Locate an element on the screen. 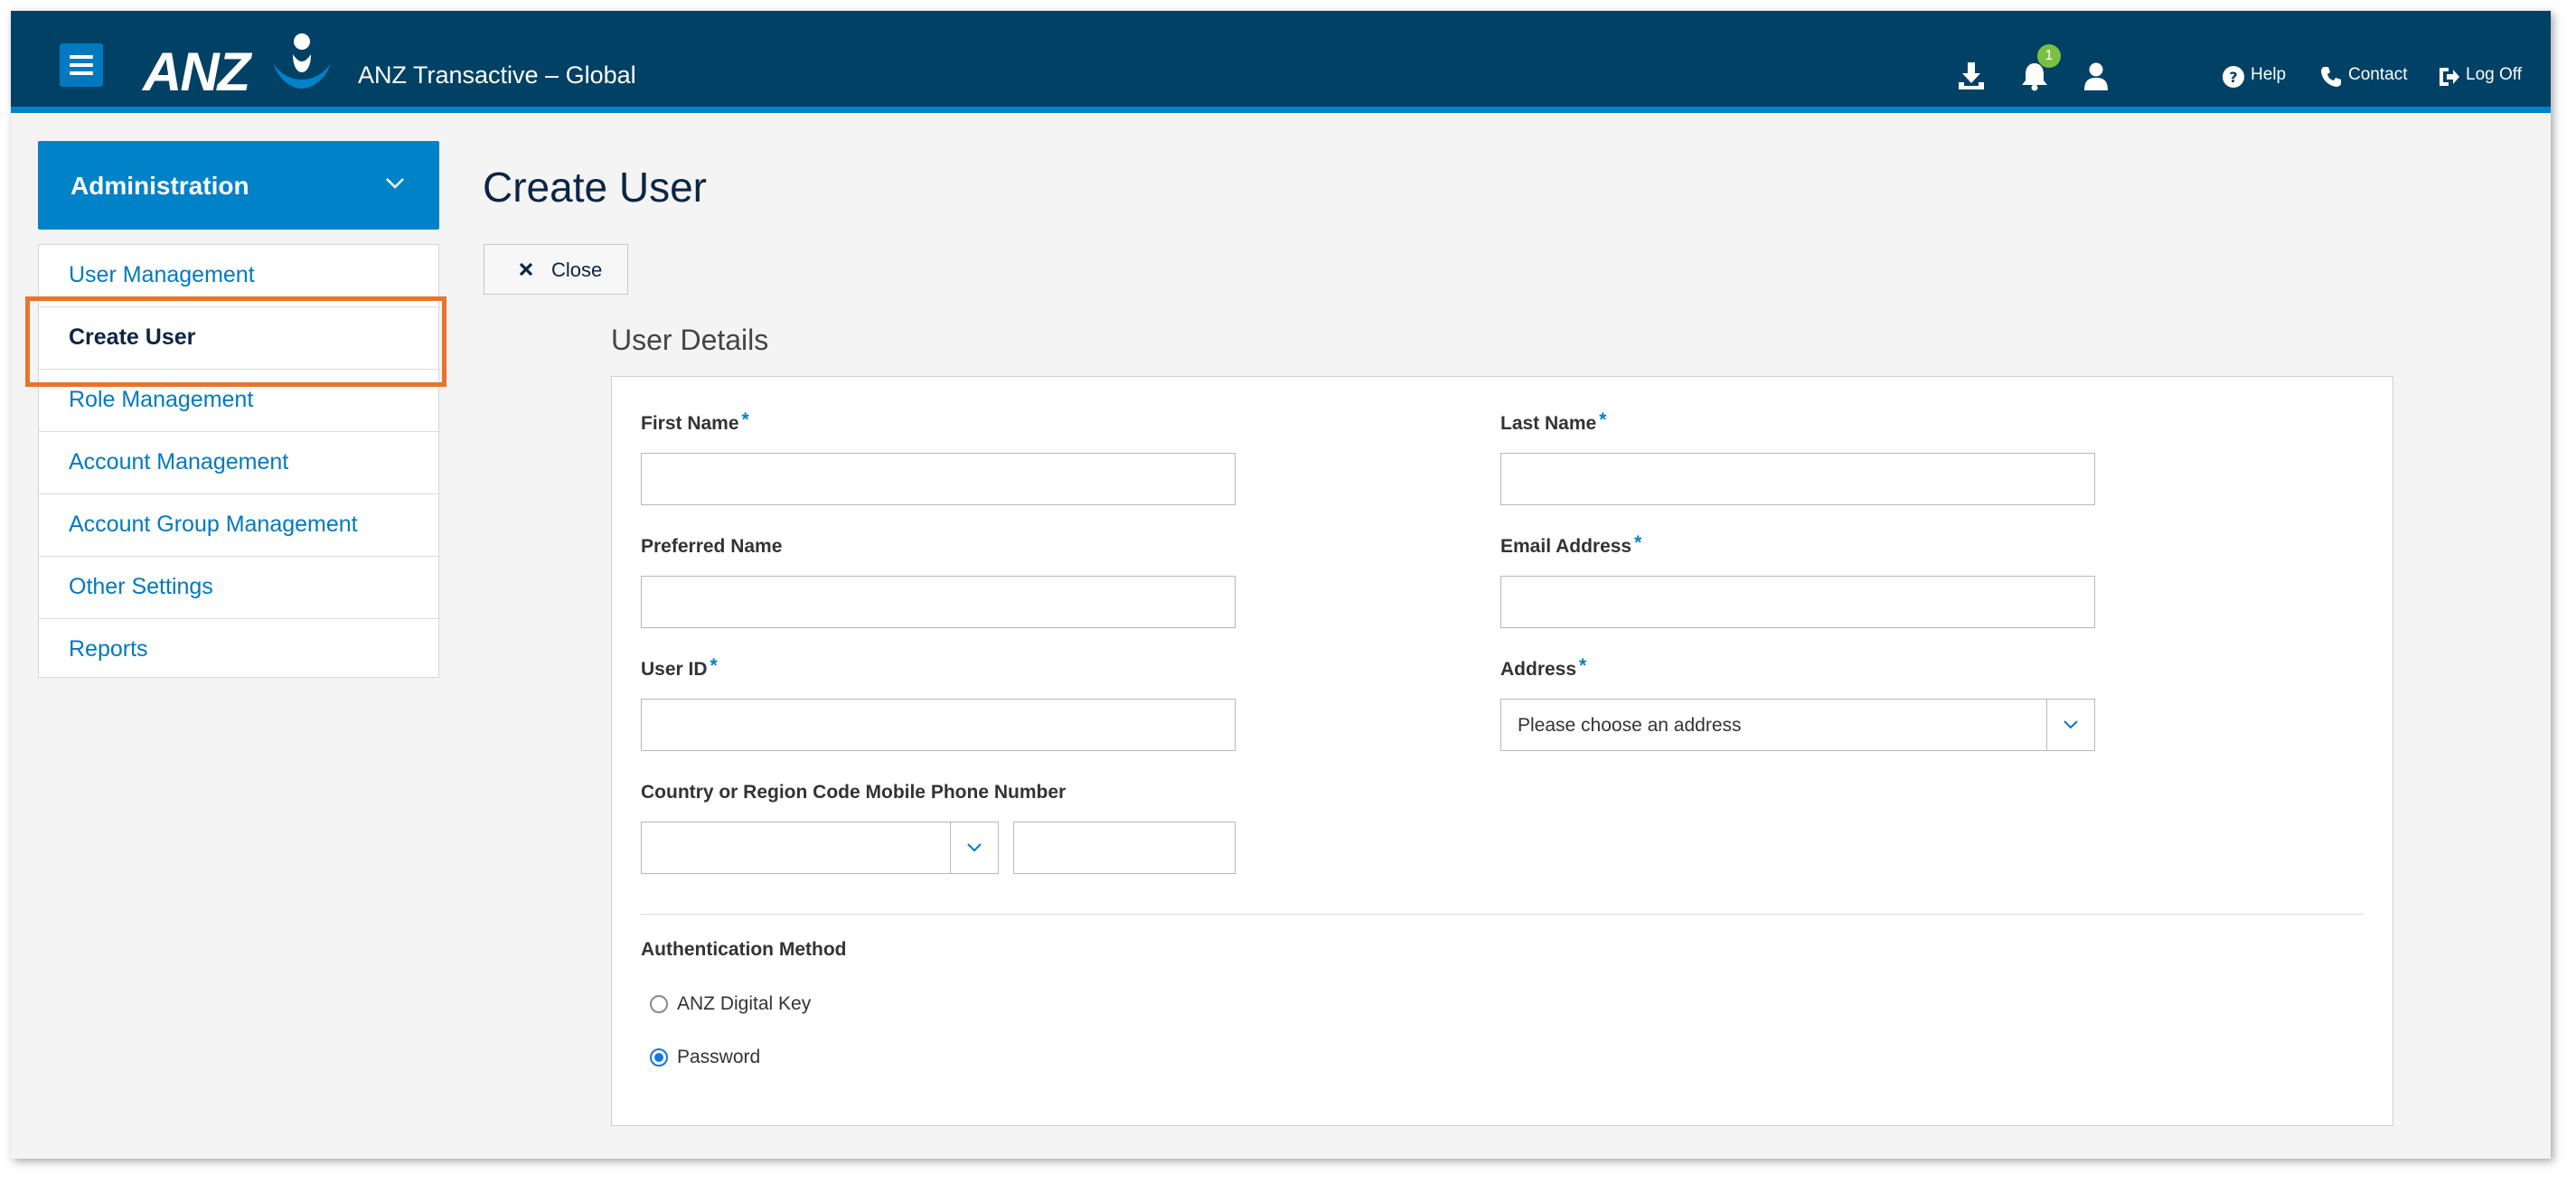 This screenshot has height=1184, width=2576. page-title: Create User is located at coordinates (595, 187).